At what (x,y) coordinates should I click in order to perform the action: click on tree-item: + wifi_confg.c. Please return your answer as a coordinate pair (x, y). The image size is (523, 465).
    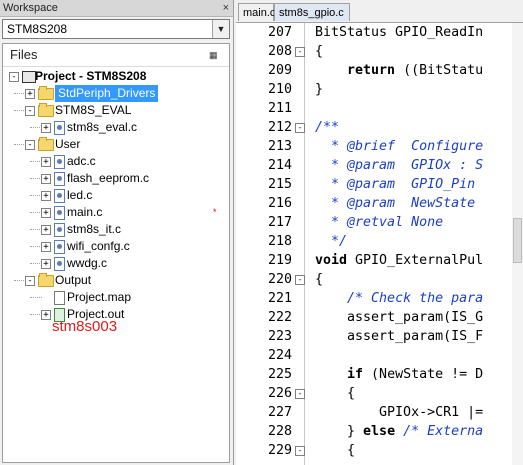
    Looking at the image, I should click on (116, 246).